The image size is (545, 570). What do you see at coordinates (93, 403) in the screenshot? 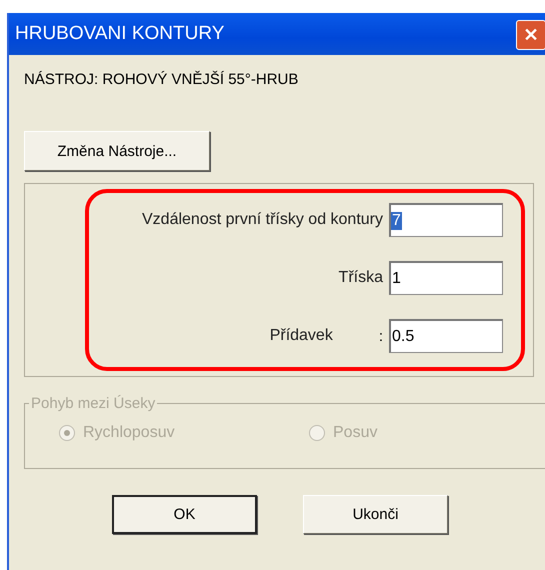
I see `group-title: Pohyb mezi Úseky` at bounding box center [93, 403].